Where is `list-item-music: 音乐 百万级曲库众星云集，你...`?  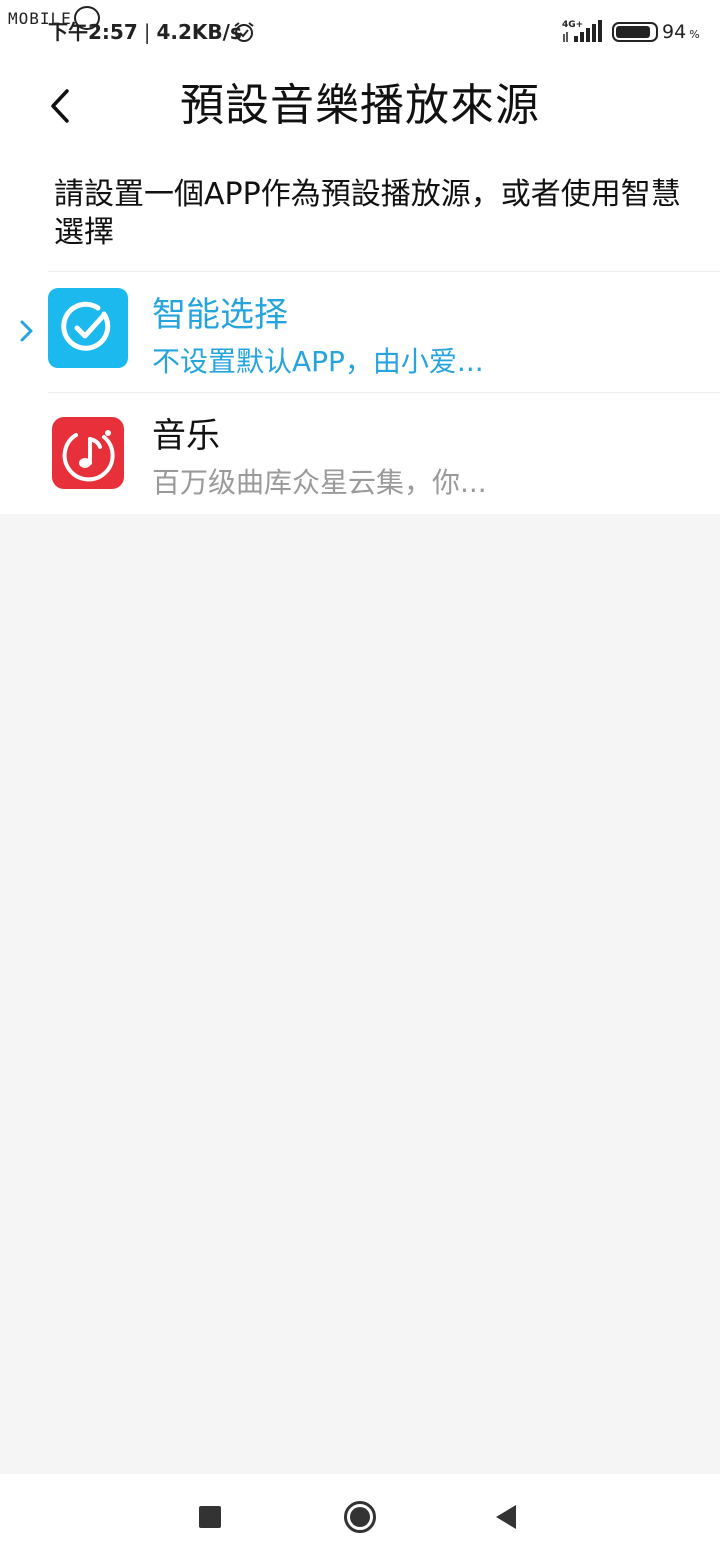
list-item-music: 音乐 百万级曲库众星云集，你... is located at coordinates (360, 453).